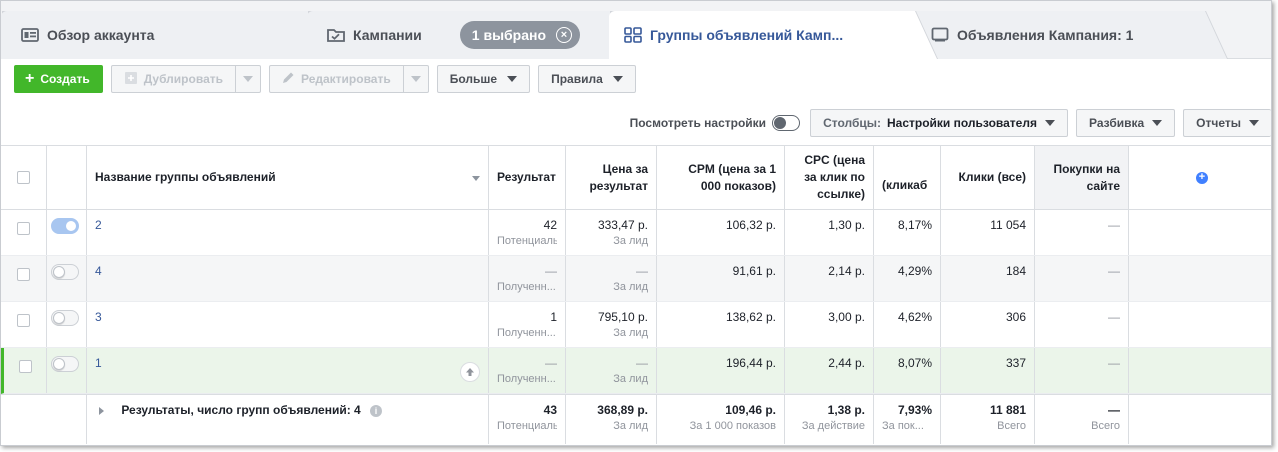 The height and width of the screenshot is (452, 1278). I want to click on select-all-cell, so click(24, 177).